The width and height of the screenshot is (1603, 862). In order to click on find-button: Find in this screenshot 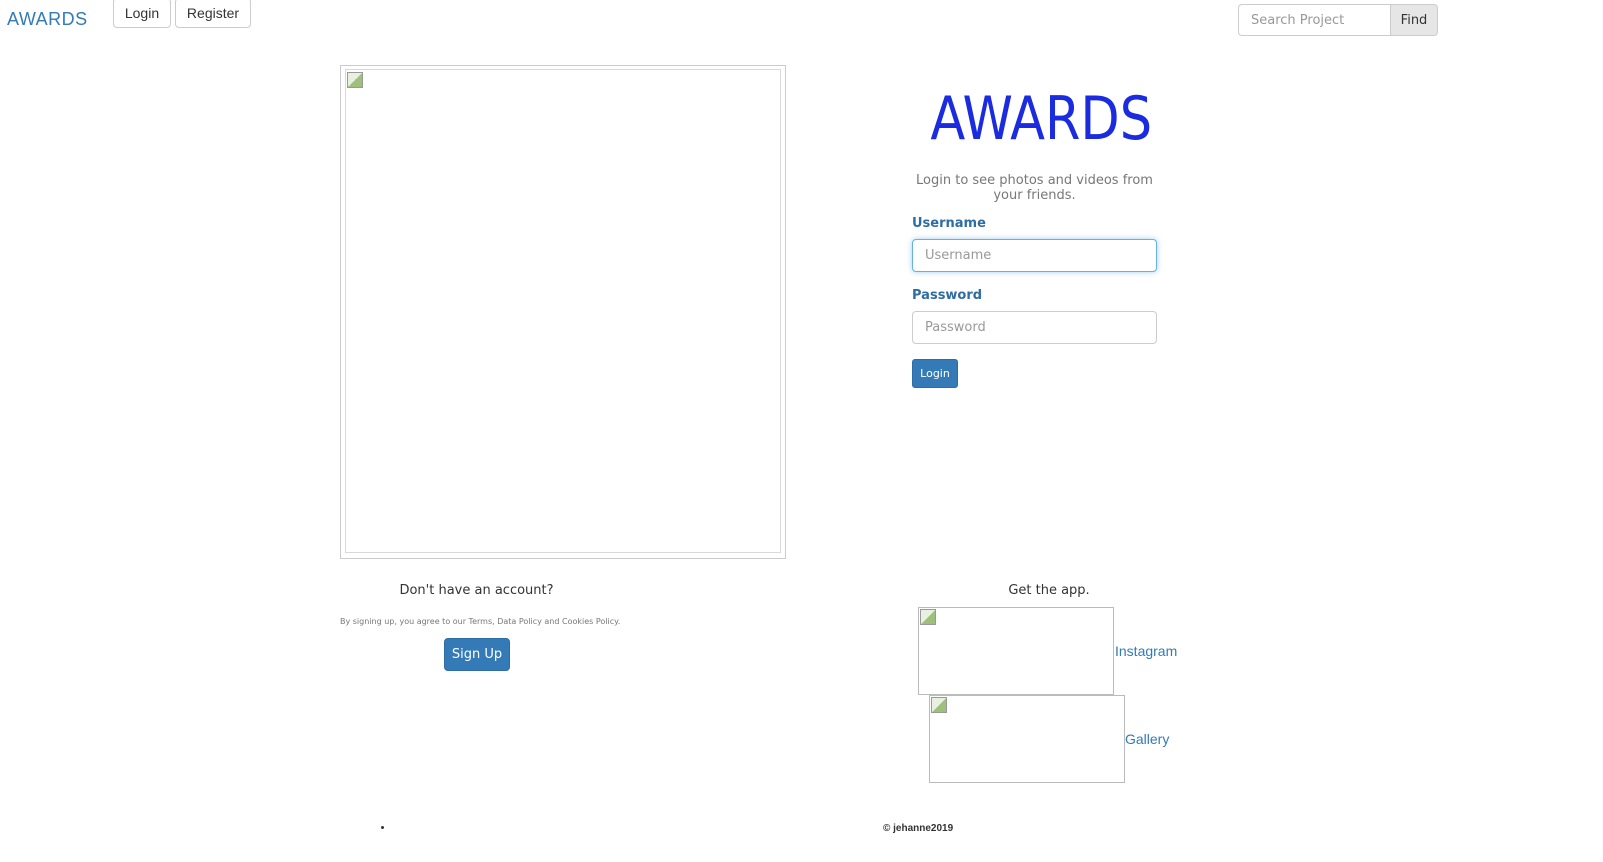, I will do `click(1414, 20)`.